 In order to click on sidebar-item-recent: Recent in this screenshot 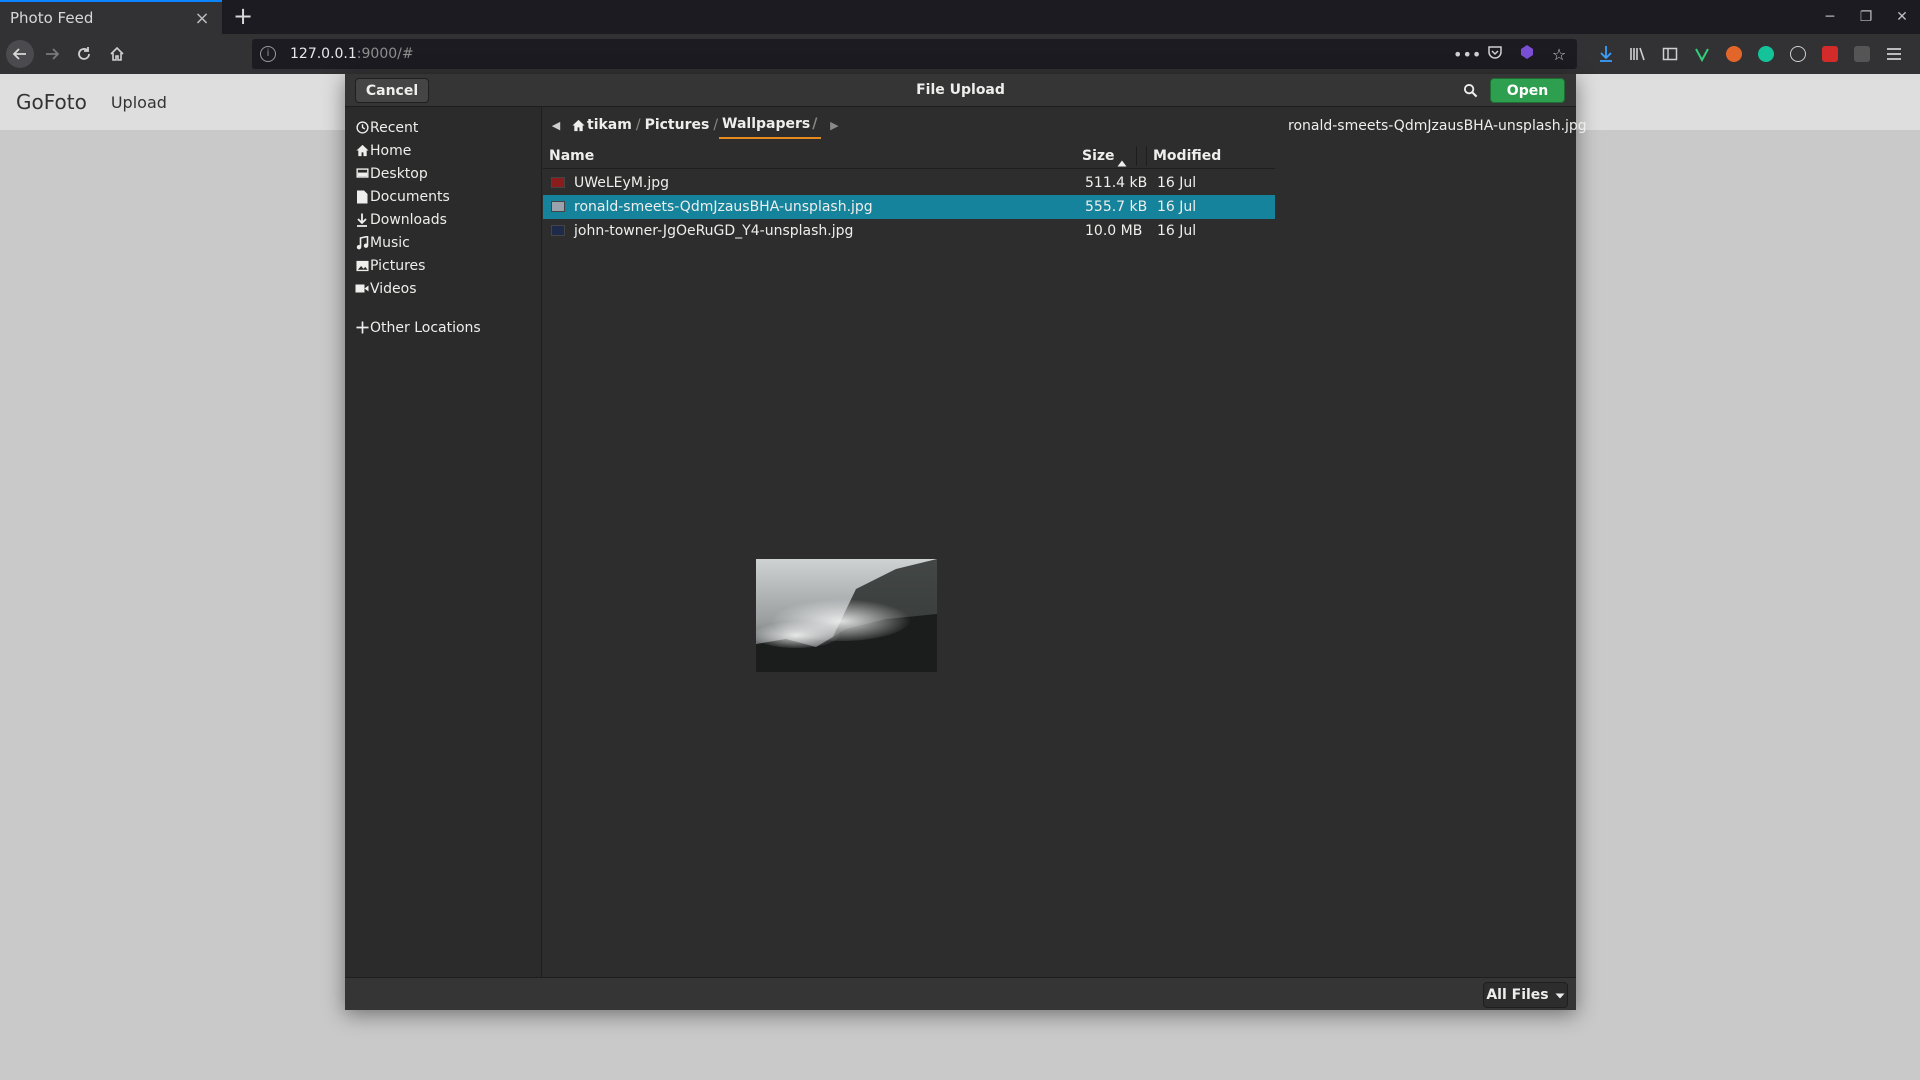, I will do `click(443, 127)`.